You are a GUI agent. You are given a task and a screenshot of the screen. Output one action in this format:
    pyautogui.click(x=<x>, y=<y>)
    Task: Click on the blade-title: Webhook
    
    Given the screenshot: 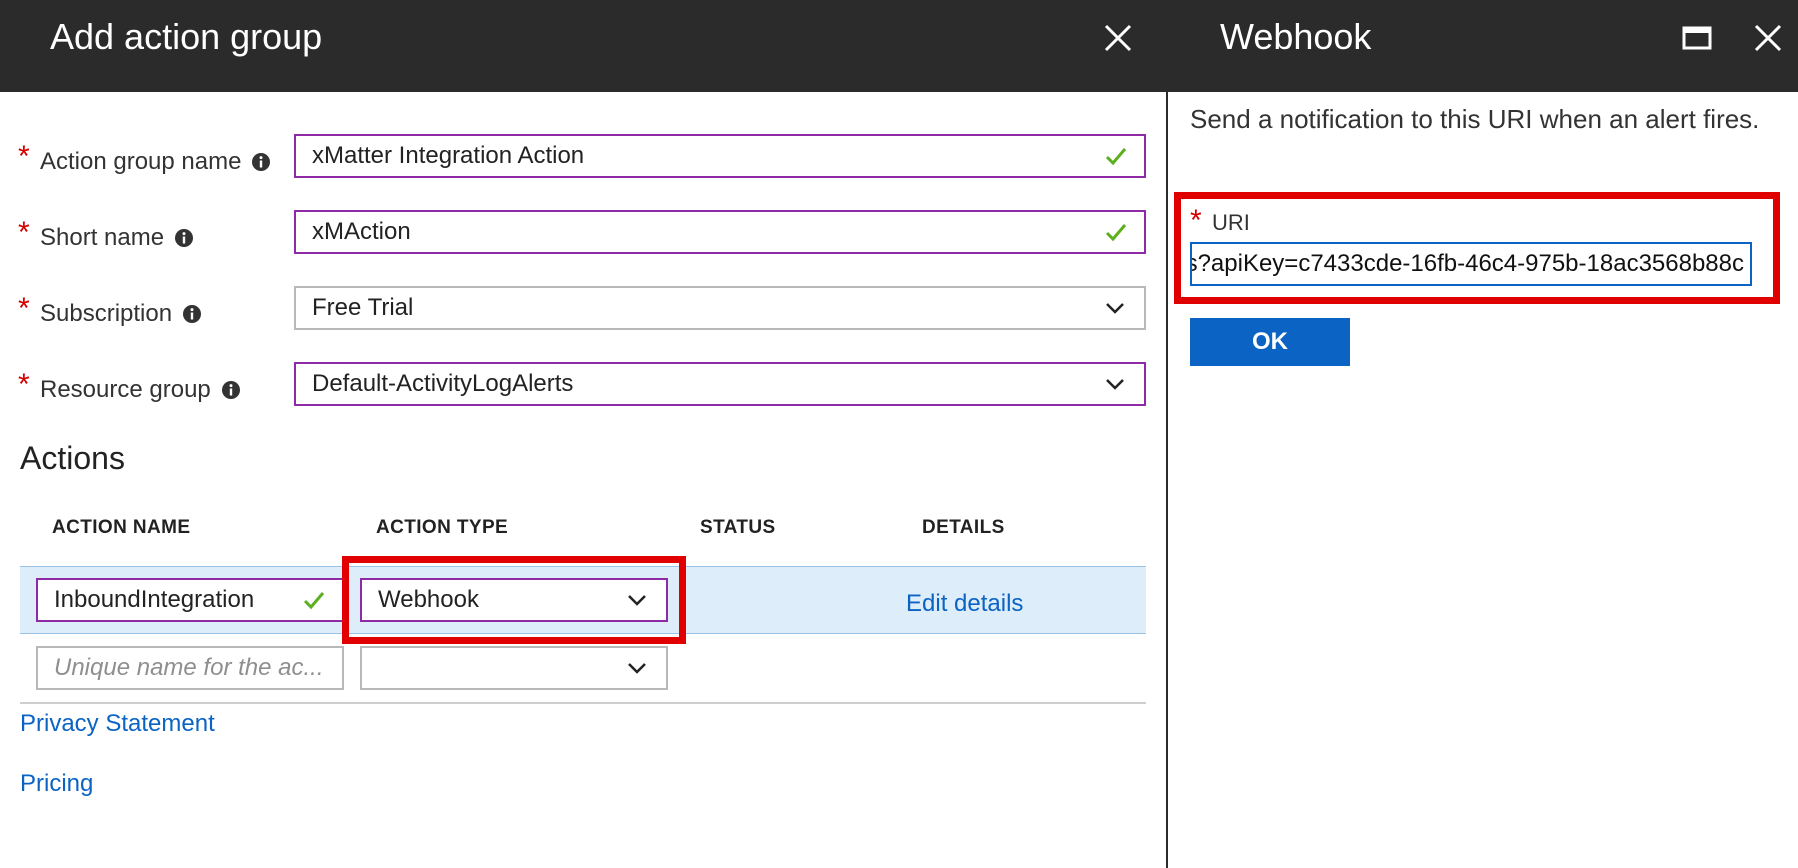 What is the action you would take?
    pyautogui.click(x=1296, y=36)
    